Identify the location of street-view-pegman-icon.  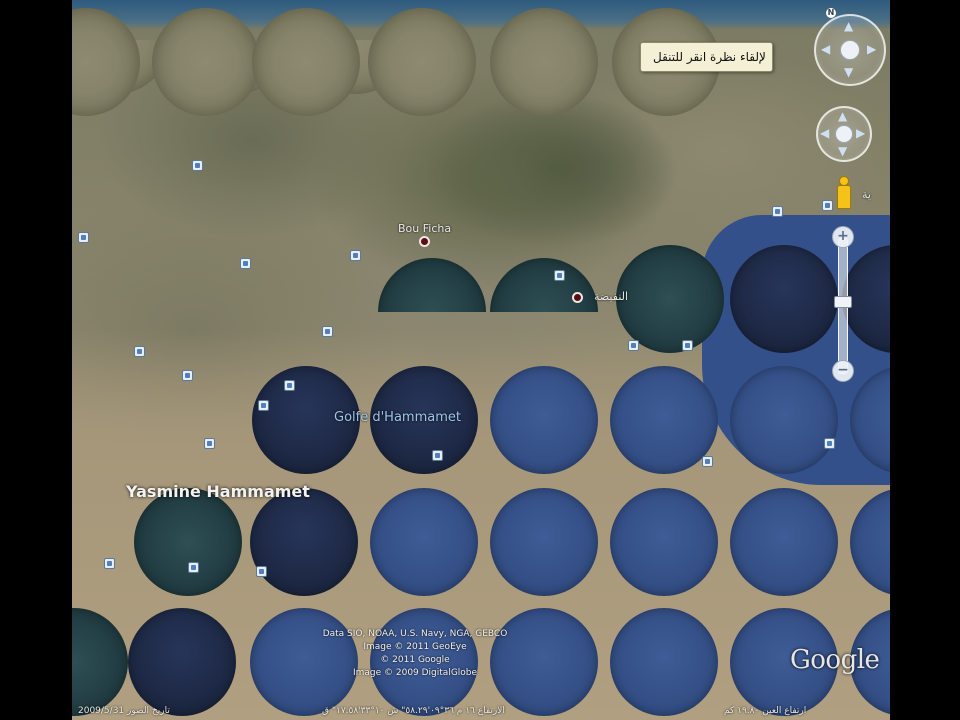
(843, 192).